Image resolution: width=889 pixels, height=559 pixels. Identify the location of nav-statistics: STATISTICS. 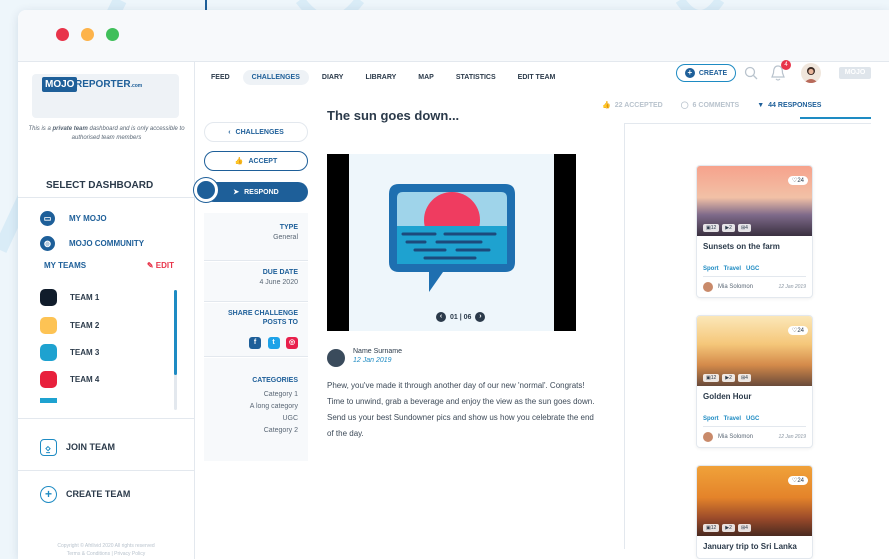
(476, 77).